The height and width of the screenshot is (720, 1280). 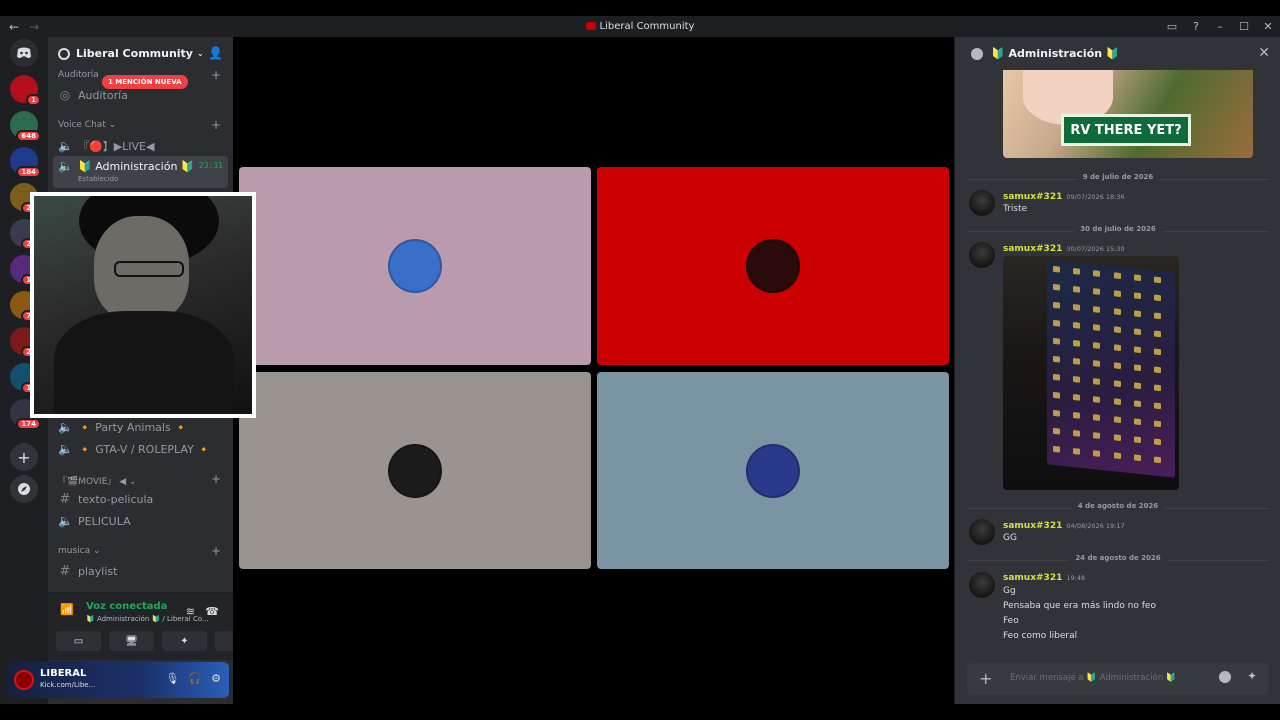 What do you see at coordinates (131, 641) in the screenshot?
I see `screen-share-icon: 🖥` at bounding box center [131, 641].